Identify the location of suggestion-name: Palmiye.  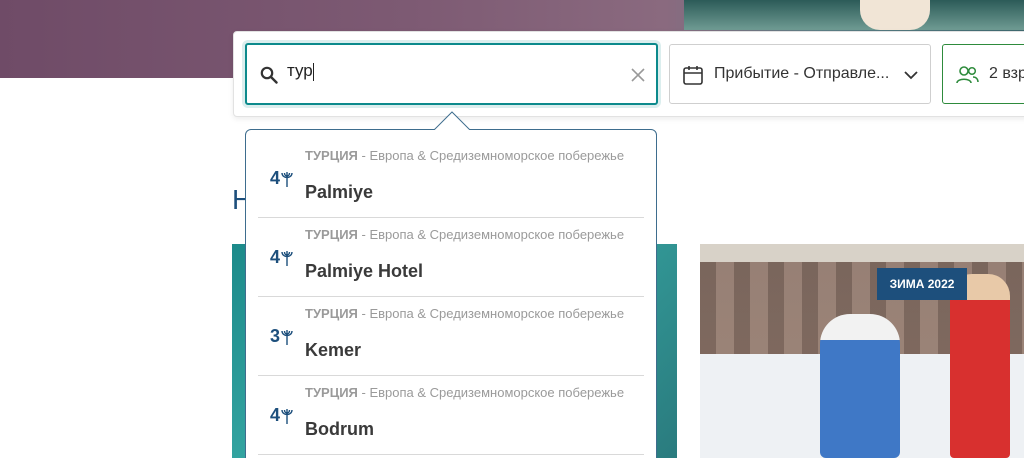
(339, 192).